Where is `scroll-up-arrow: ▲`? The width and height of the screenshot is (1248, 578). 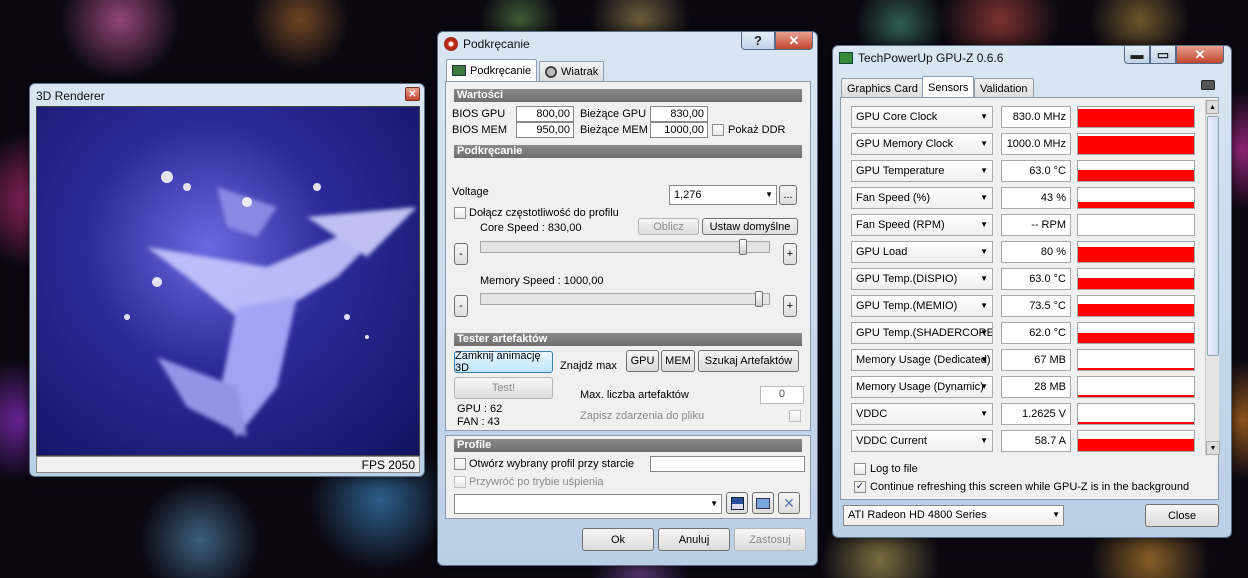
scroll-up-arrow: ▲ is located at coordinates (1212, 107).